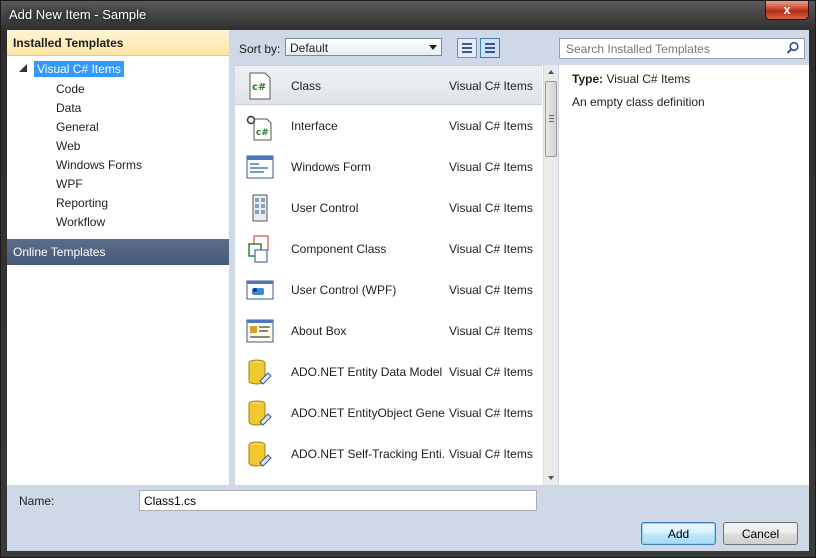 This screenshot has height=558, width=816. Describe the element at coordinates (648, 79) in the screenshot. I see `type-value: Visual C# Items` at that location.